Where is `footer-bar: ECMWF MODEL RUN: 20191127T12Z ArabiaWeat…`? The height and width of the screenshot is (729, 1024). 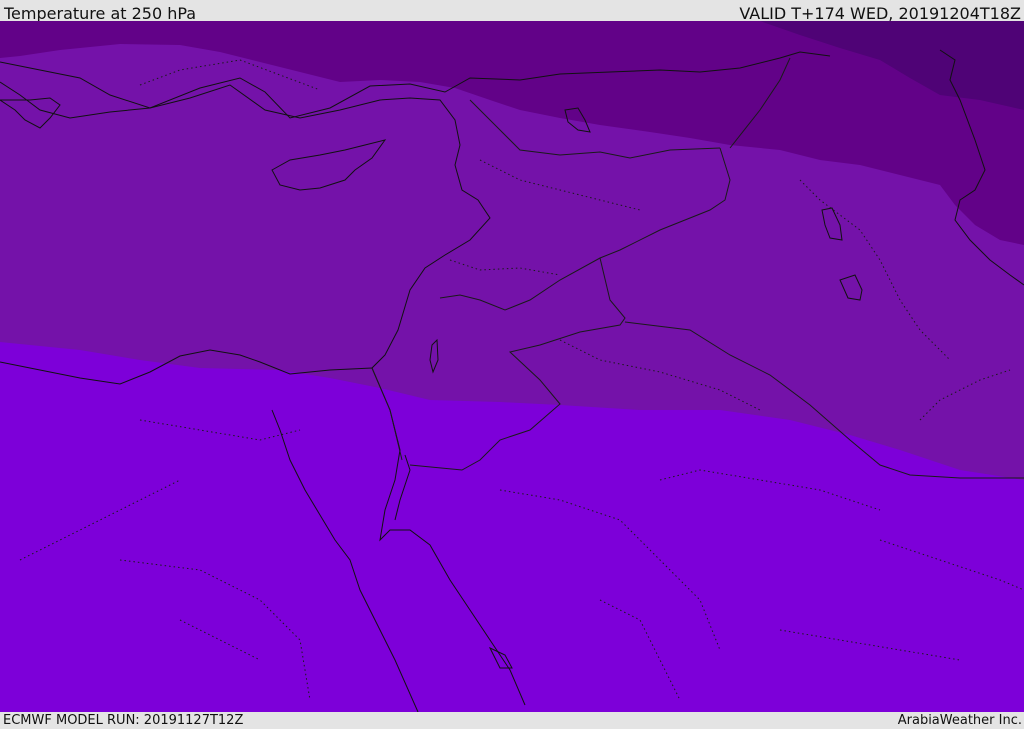 footer-bar: ECMWF MODEL RUN: 20191127T12Z ArabiaWeat… is located at coordinates (512, 720).